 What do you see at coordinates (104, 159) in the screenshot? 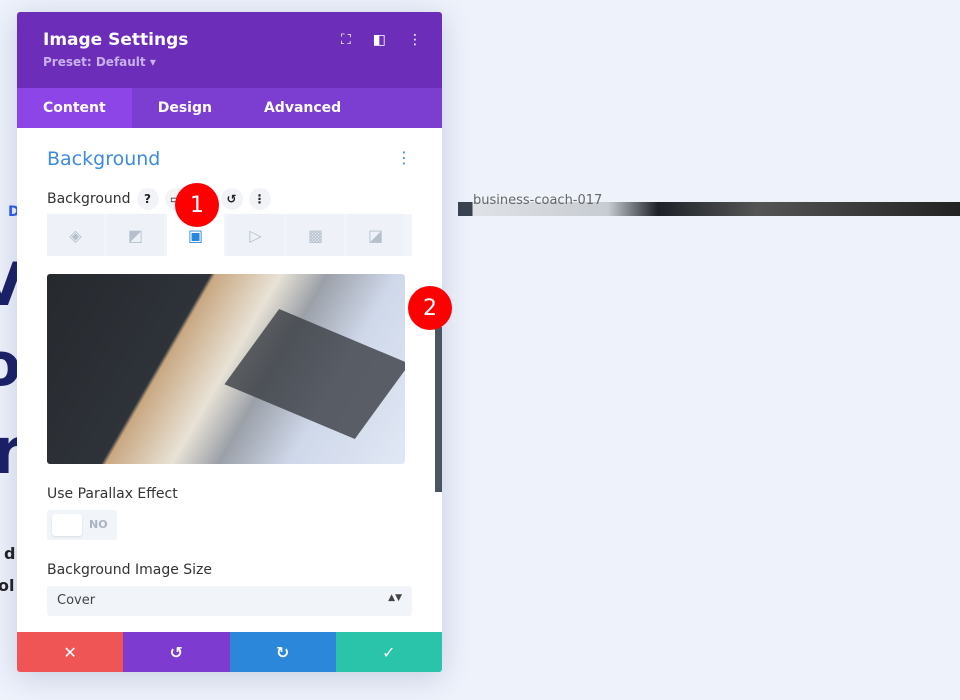
I see `section-title: Background` at bounding box center [104, 159].